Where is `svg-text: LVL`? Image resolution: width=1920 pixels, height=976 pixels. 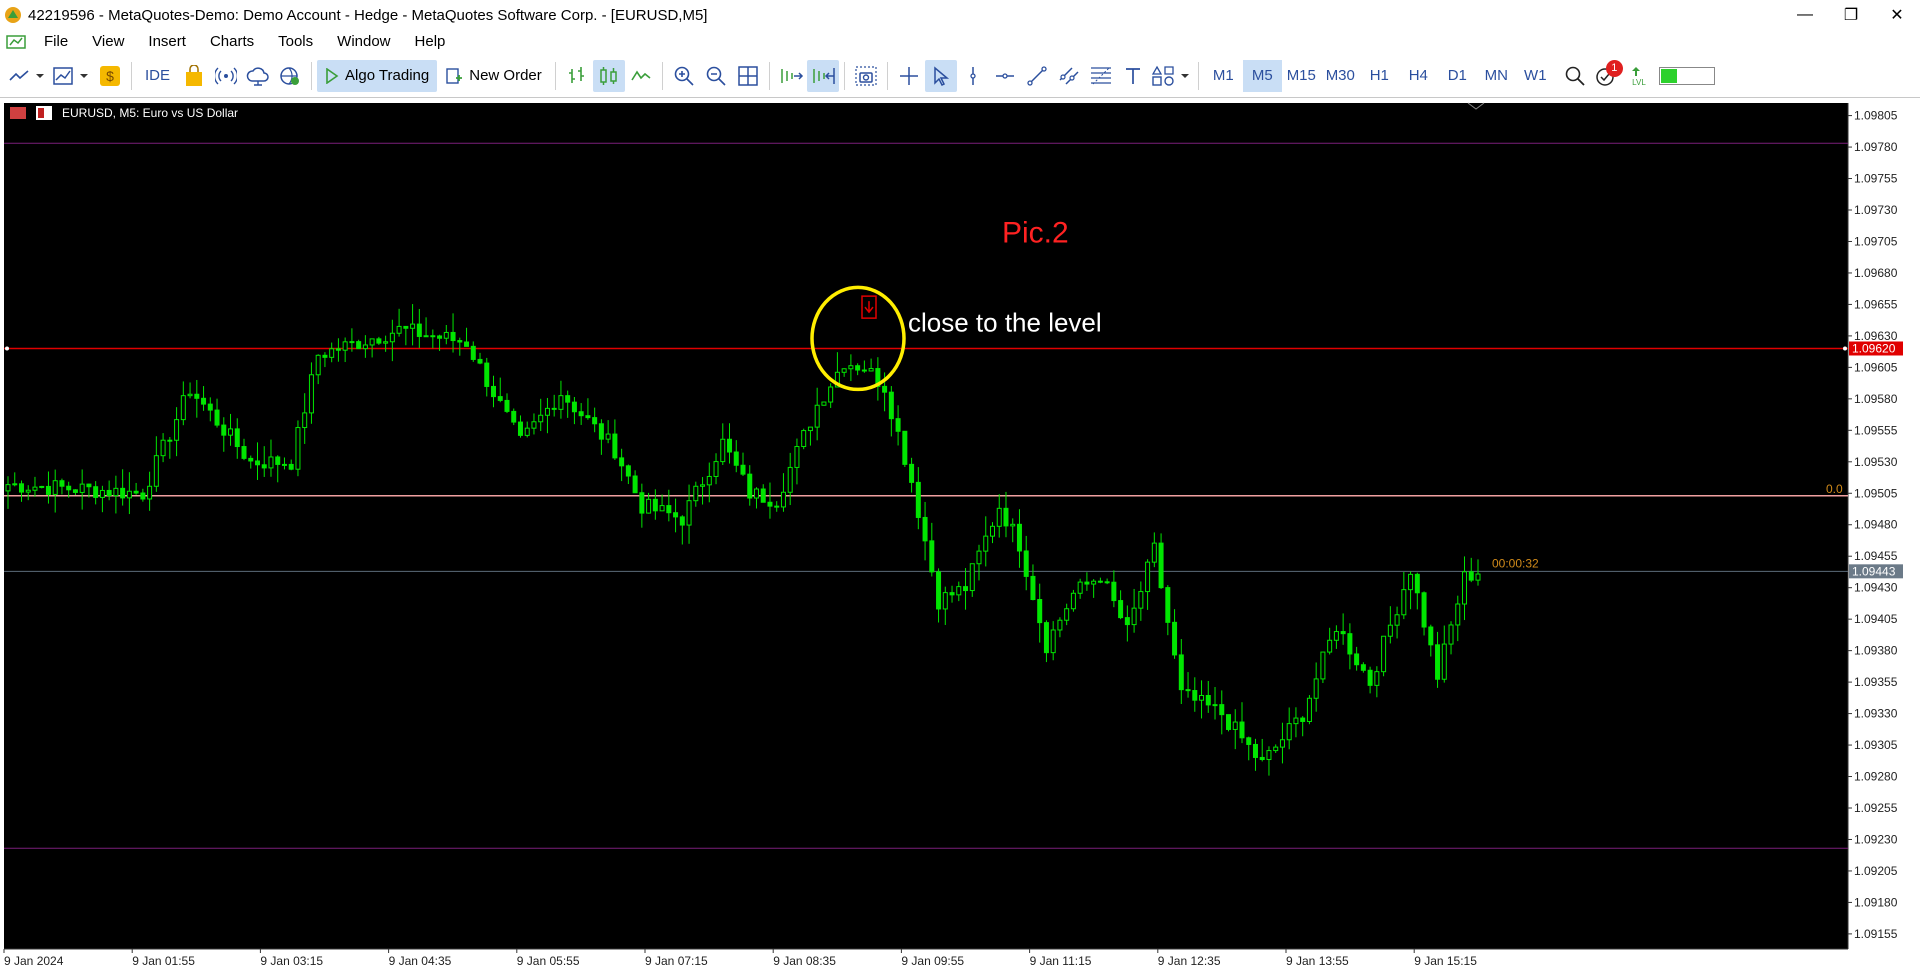 svg-text: LVL is located at coordinates (1639, 82).